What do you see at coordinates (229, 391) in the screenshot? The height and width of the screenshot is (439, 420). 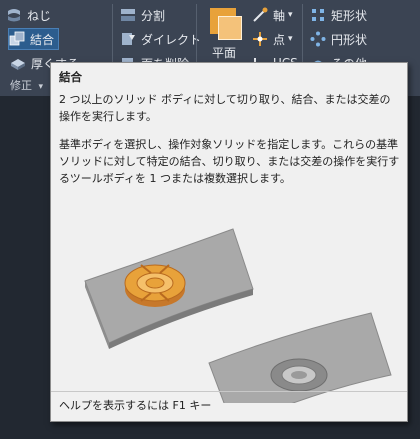 I see `tooltip-divider` at bounding box center [229, 391].